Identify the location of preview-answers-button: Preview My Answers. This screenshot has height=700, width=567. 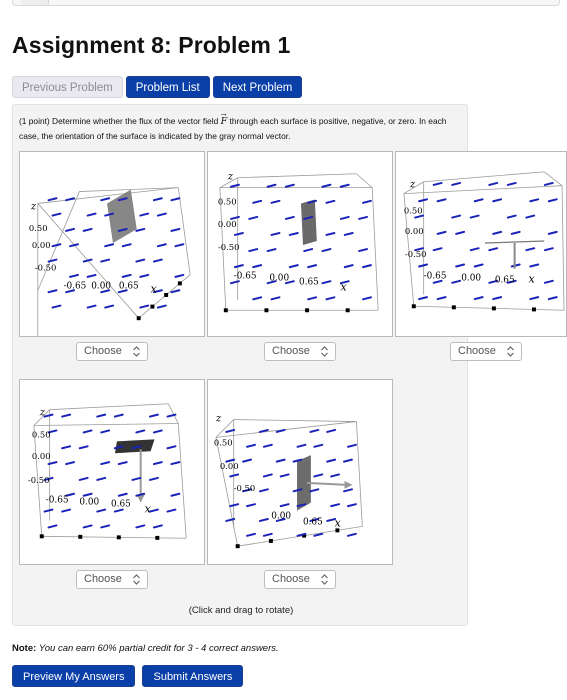
(74, 676).